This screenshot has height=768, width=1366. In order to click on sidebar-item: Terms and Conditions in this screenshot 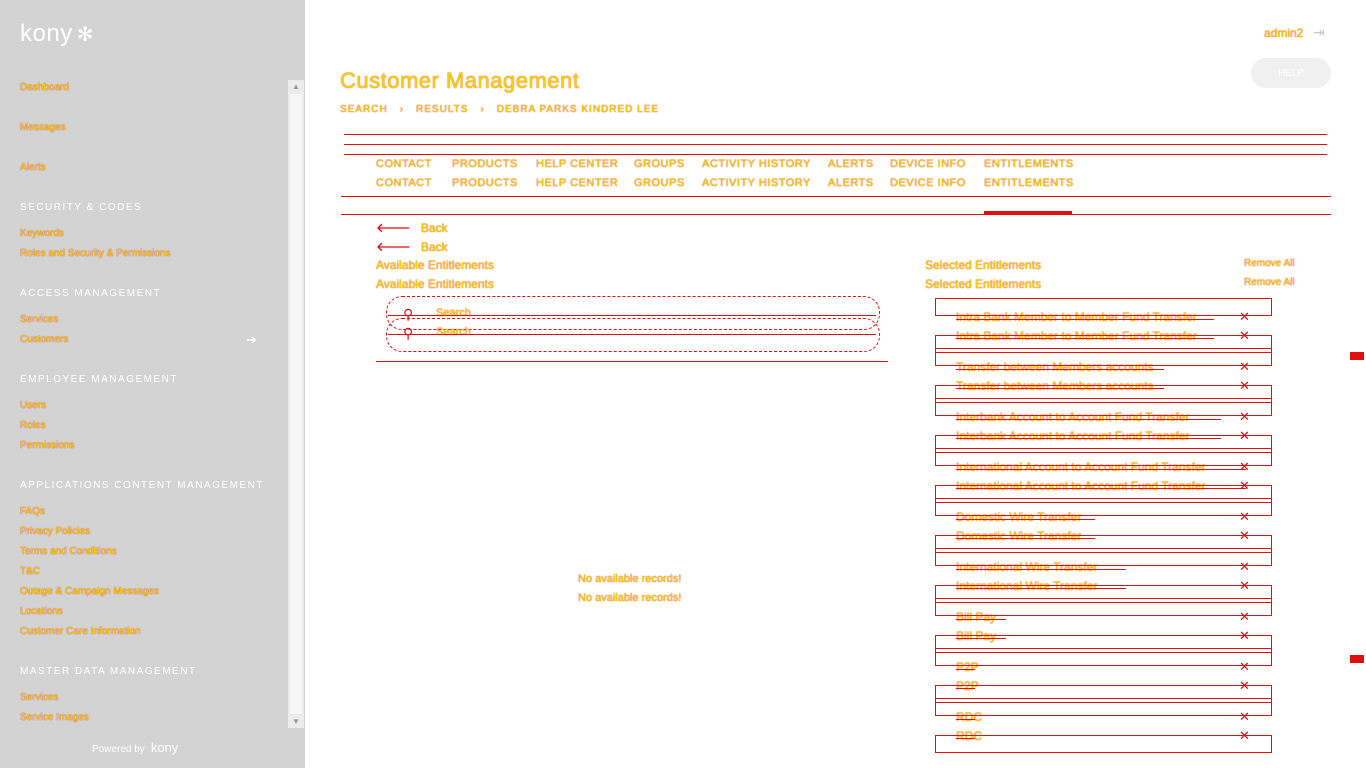, I will do `click(68, 551)`.